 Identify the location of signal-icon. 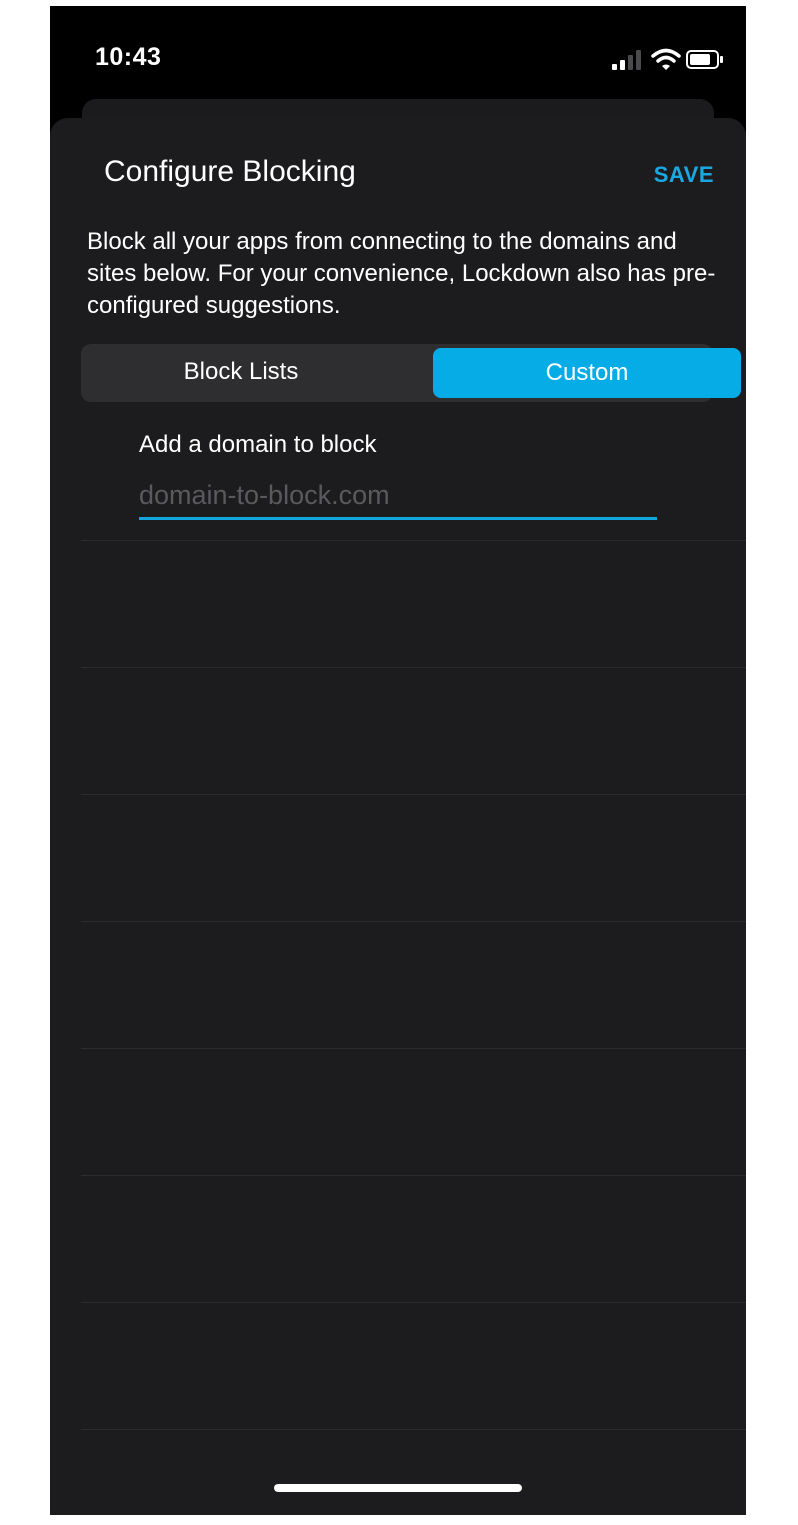
(626, 60).